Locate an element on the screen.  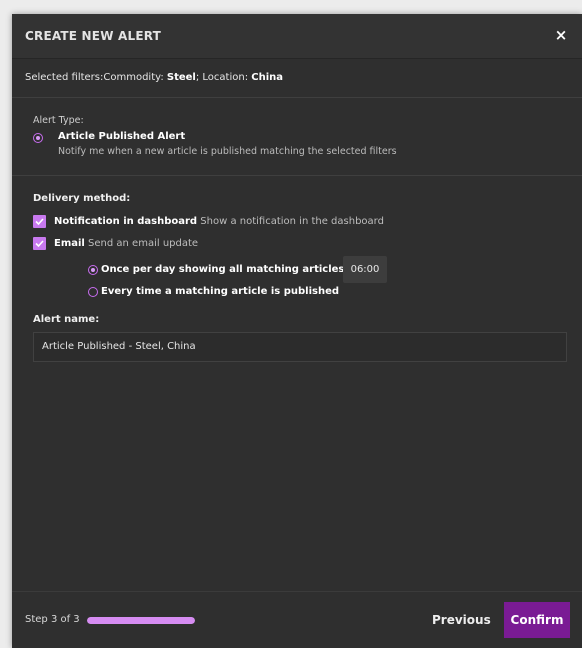
confirm-button: Confirm is located at coordinates (537, 620).